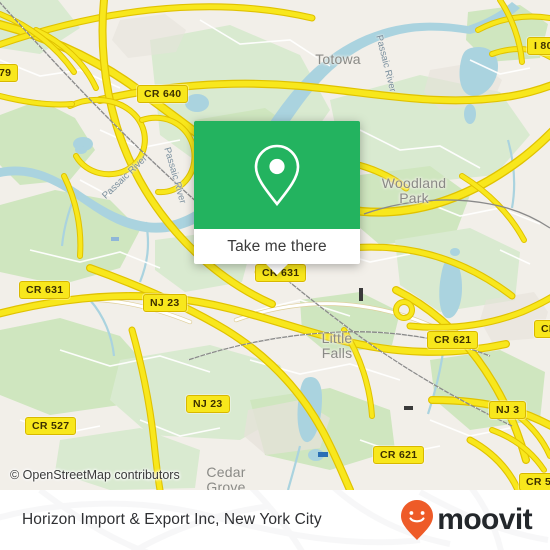 The width and height of the screenshot is (550, 550). Describe the element at coordinates (277, 269) in the screenshot. I see `popup-pointer-tail` at that location.